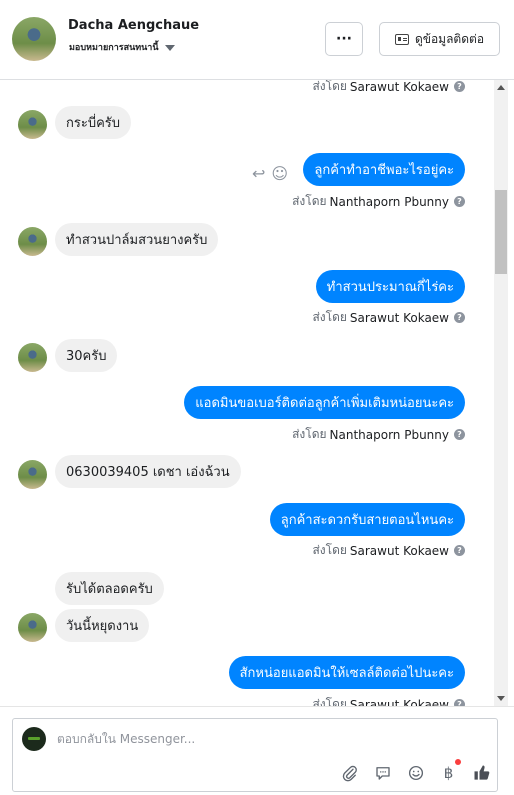  I want to click on incoming-message: กระบี่ครับ, so click(93, 122).